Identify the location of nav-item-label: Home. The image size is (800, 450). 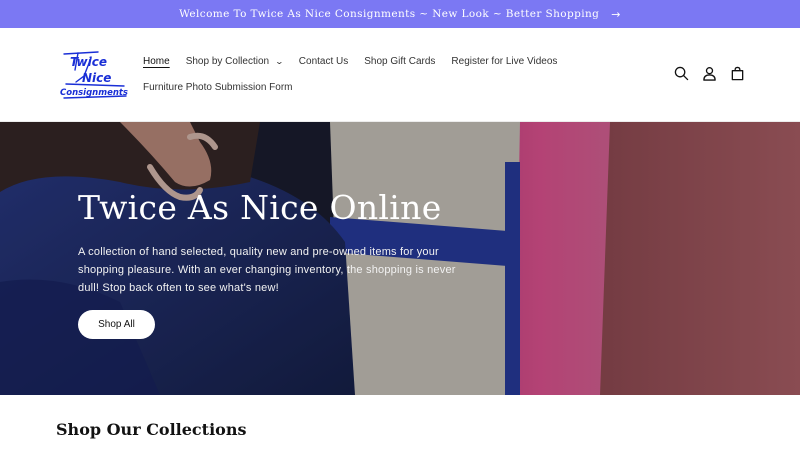
(156, 61).